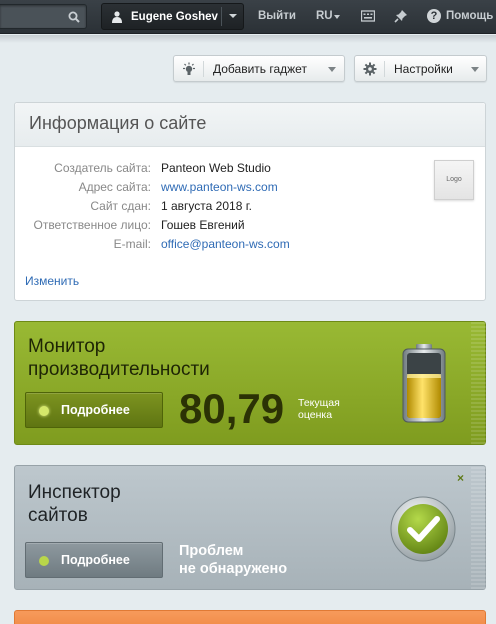 This screenshot has width=496, height=624. I want to click on user-name: Eugene Goshev, so click(174, 17).